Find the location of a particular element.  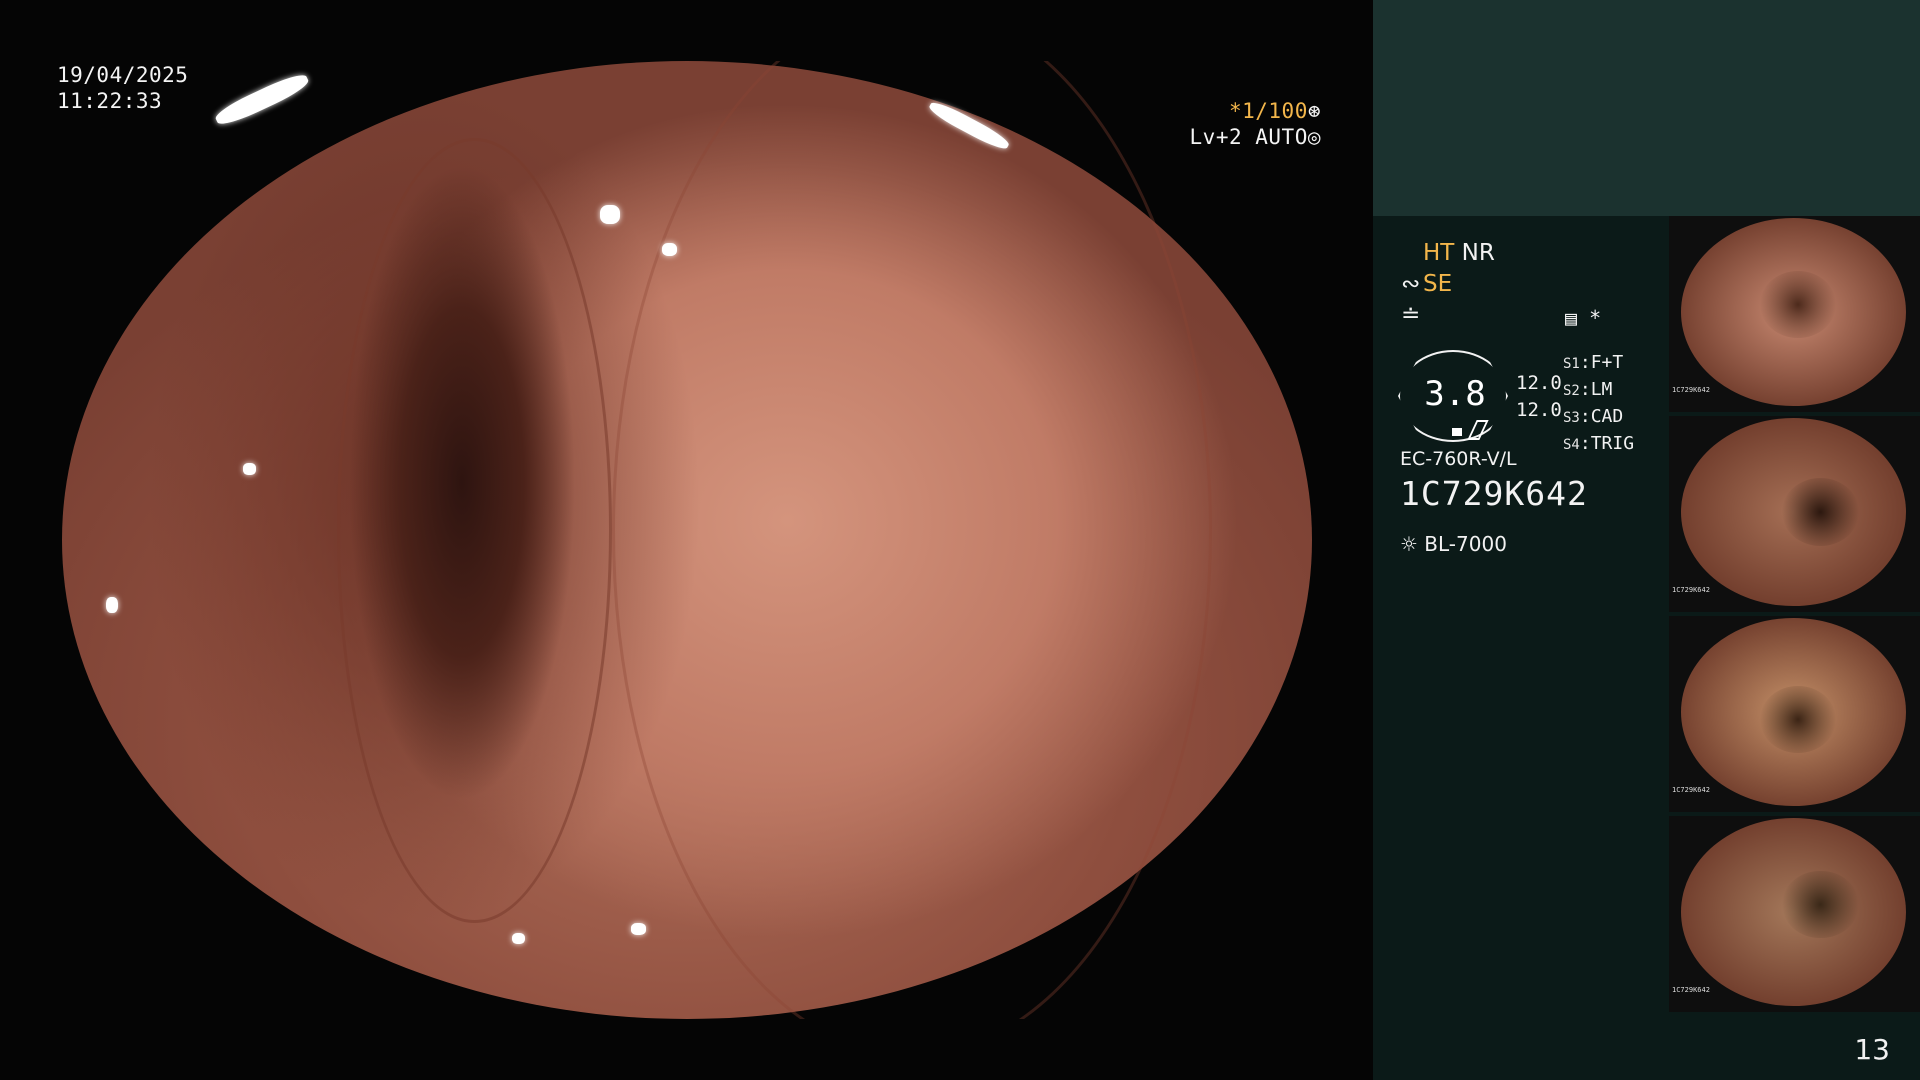

se-label: SE is located at coordinates (1438, 284).